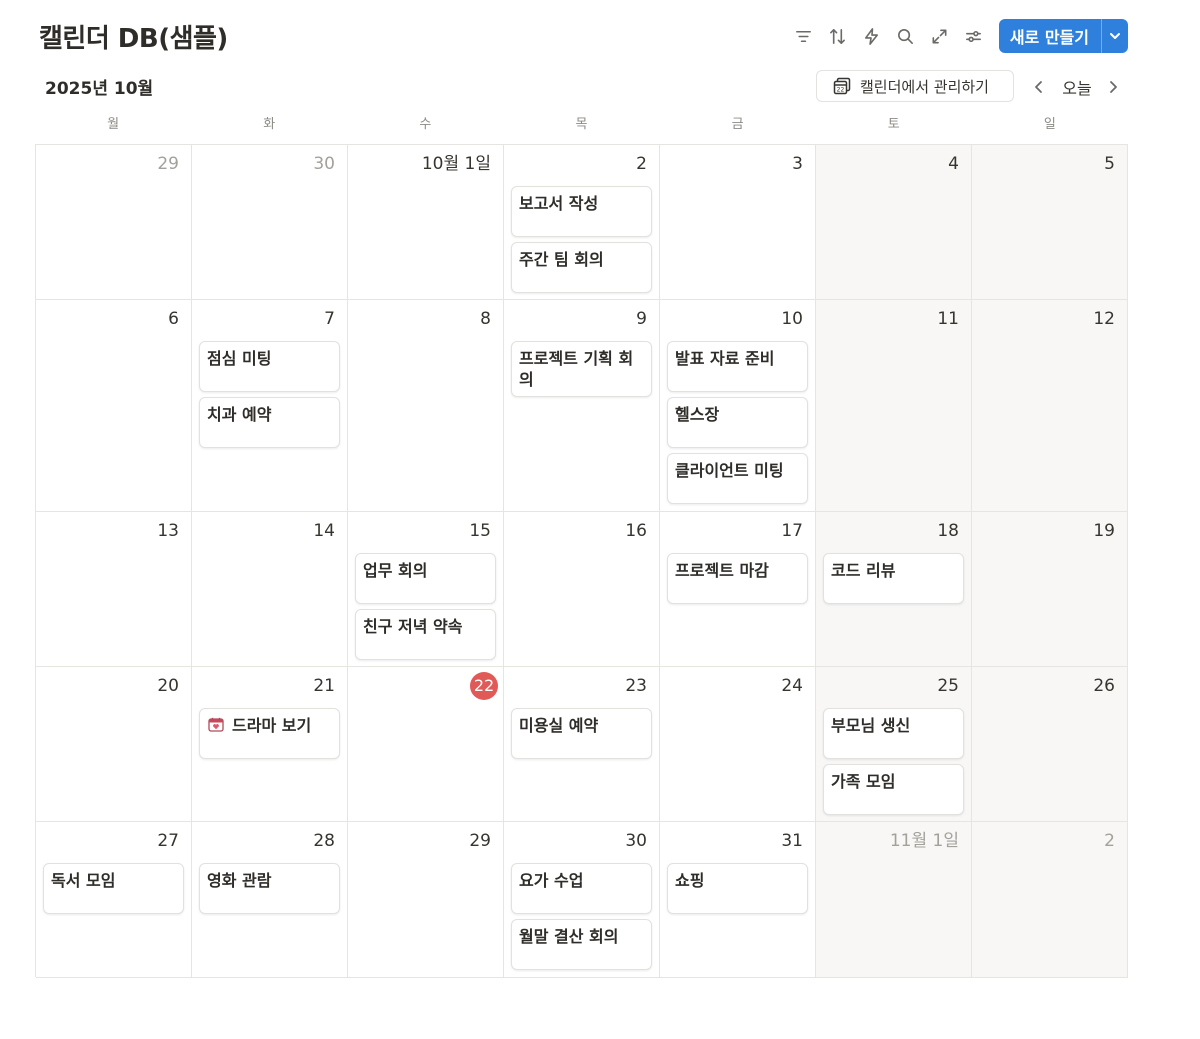  Describe the element at coordinates (894, 900) in the screenshot. I see `day-cell: 11월 1일` at that location.